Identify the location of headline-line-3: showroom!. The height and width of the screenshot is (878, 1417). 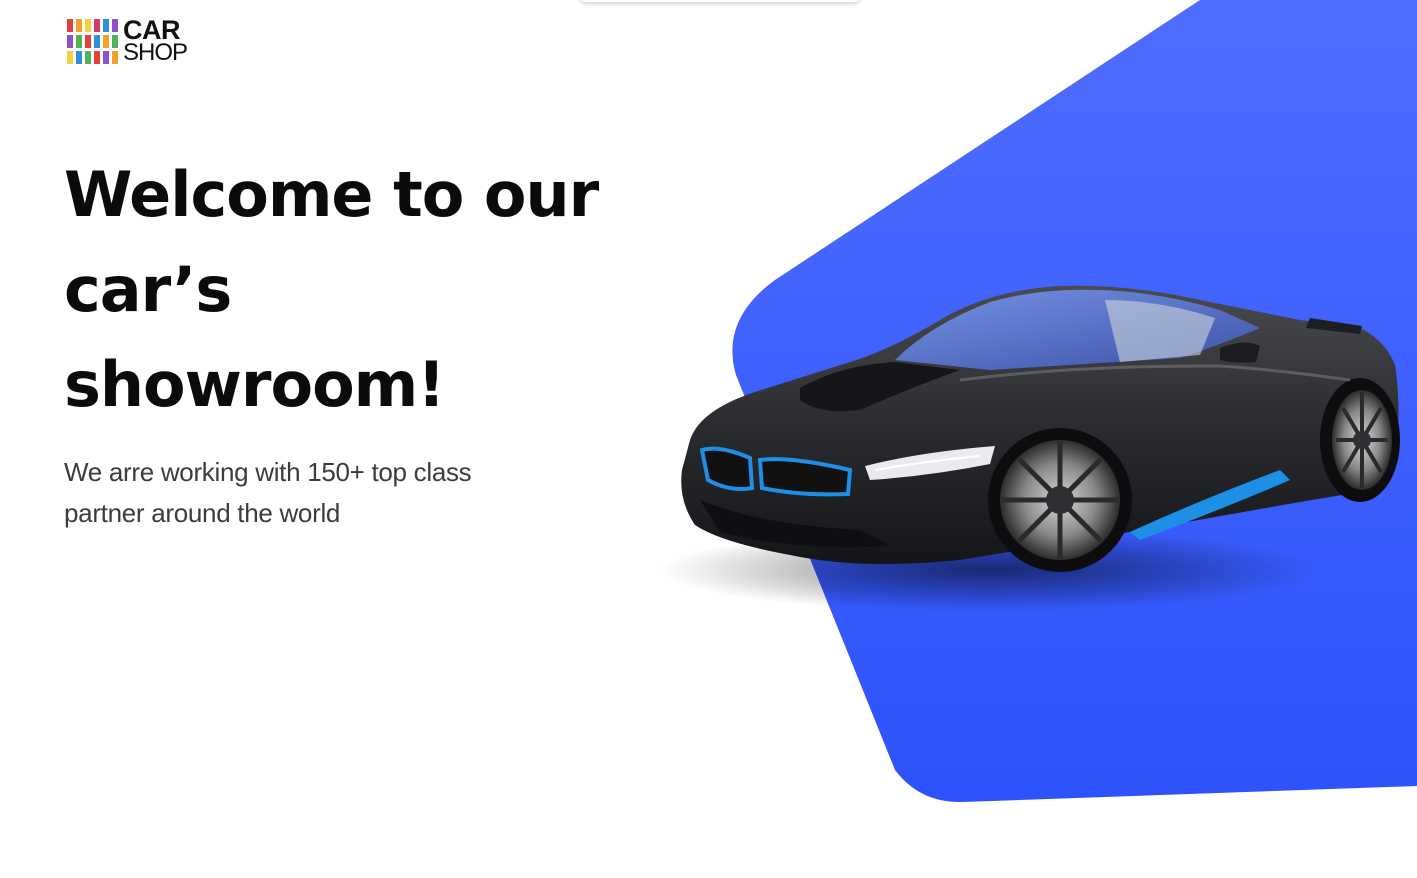
(255, 384).